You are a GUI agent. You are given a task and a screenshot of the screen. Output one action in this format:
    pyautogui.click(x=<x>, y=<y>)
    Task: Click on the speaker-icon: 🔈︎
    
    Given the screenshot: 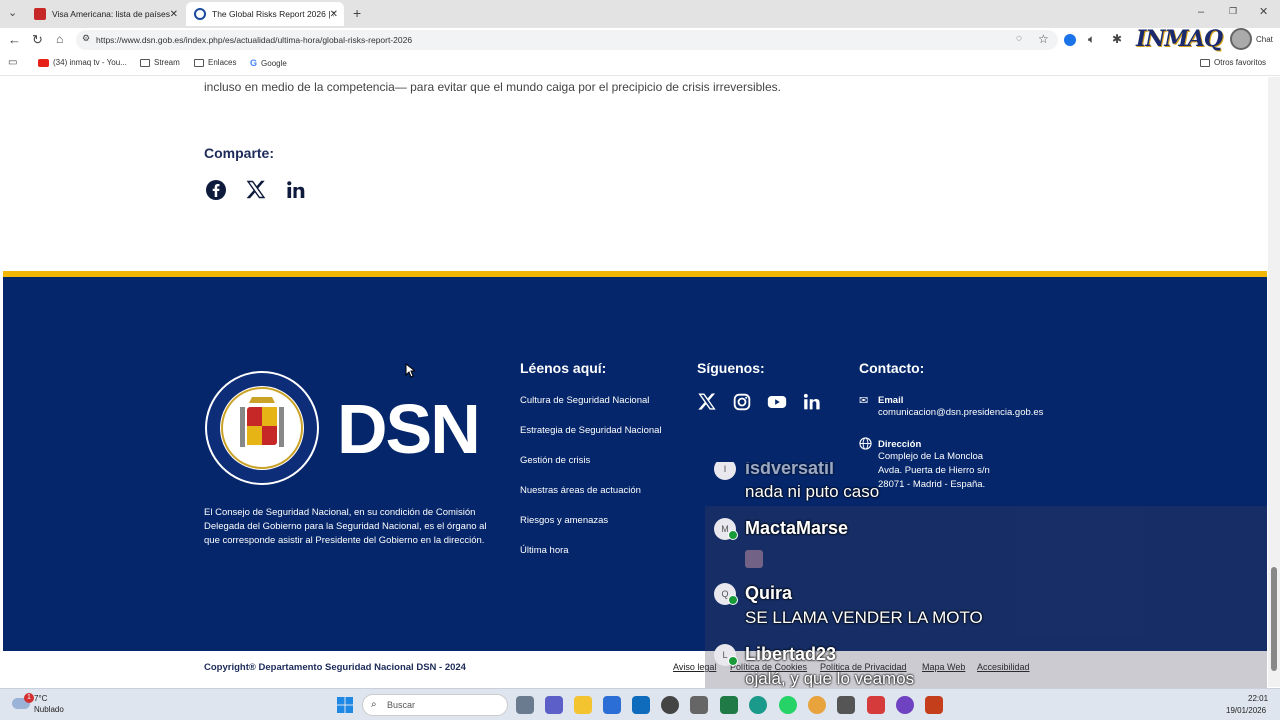 What is the action you would take?
    pyautogui.click(x=1091, y=39)
    